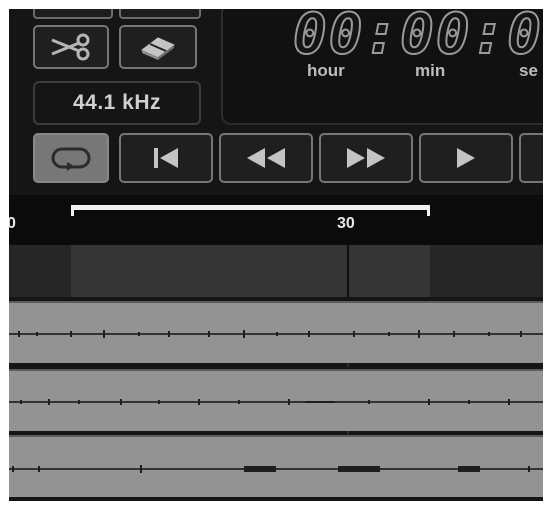 The width and height of the screenshot is (548, 507). I want to click on play-button, so click(466, 158).